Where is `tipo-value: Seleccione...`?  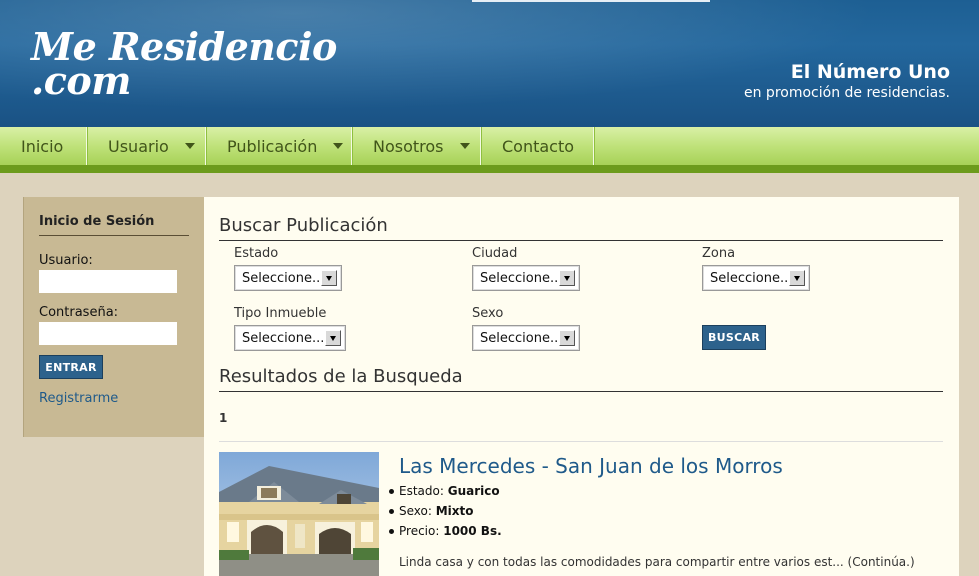 tipo-value: Seleccione... is located at coordinates (283, 338).